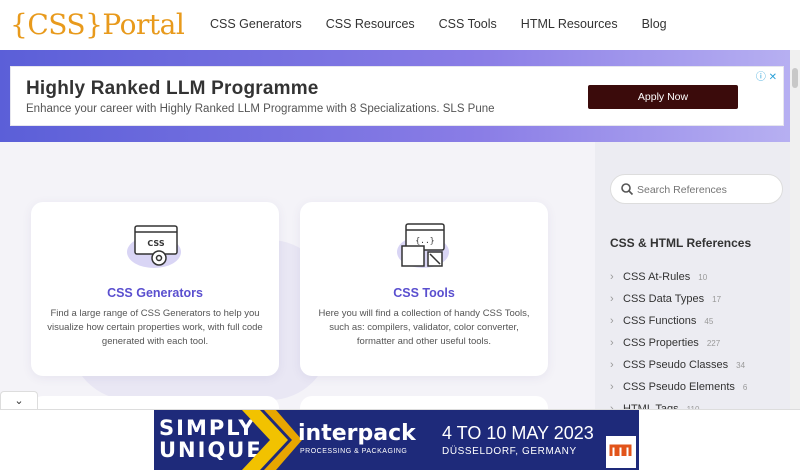 The height and width of the screenshot is (470, 800). Describe the element at coordinates (354, 451) in the screenshot. I see `ad-tagline: PROCESSING & PACKAGING` at that location.